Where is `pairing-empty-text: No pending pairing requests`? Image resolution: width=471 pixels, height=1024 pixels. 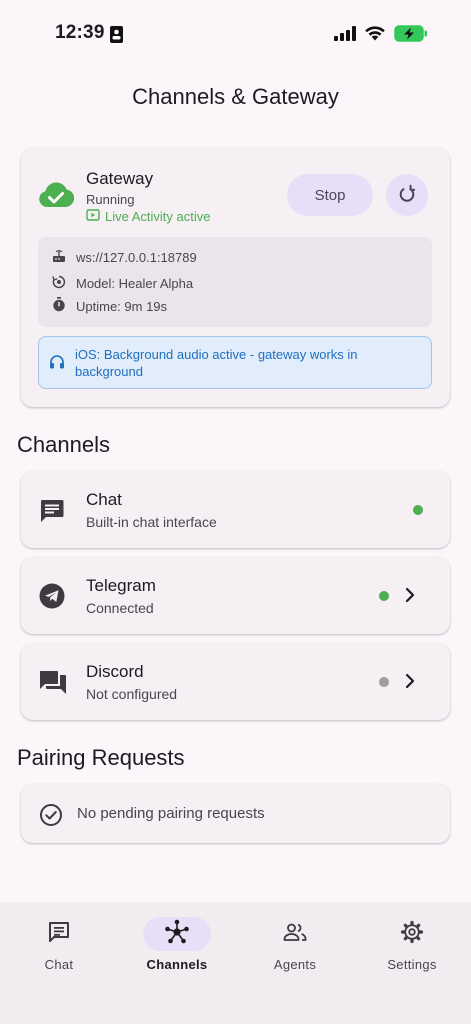
pairing-empty-text: No pending pairing requests is located at coordinates (171, 813).